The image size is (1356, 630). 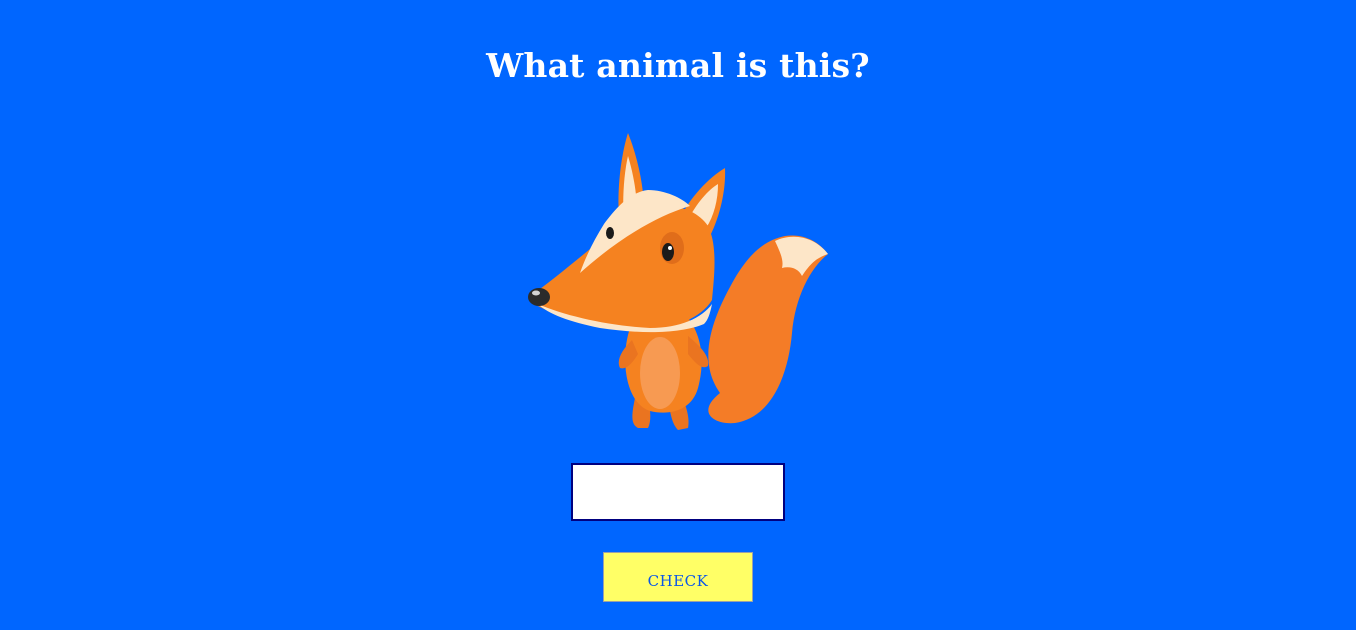 I want to click on fox-image, so click(x=678, y=283).